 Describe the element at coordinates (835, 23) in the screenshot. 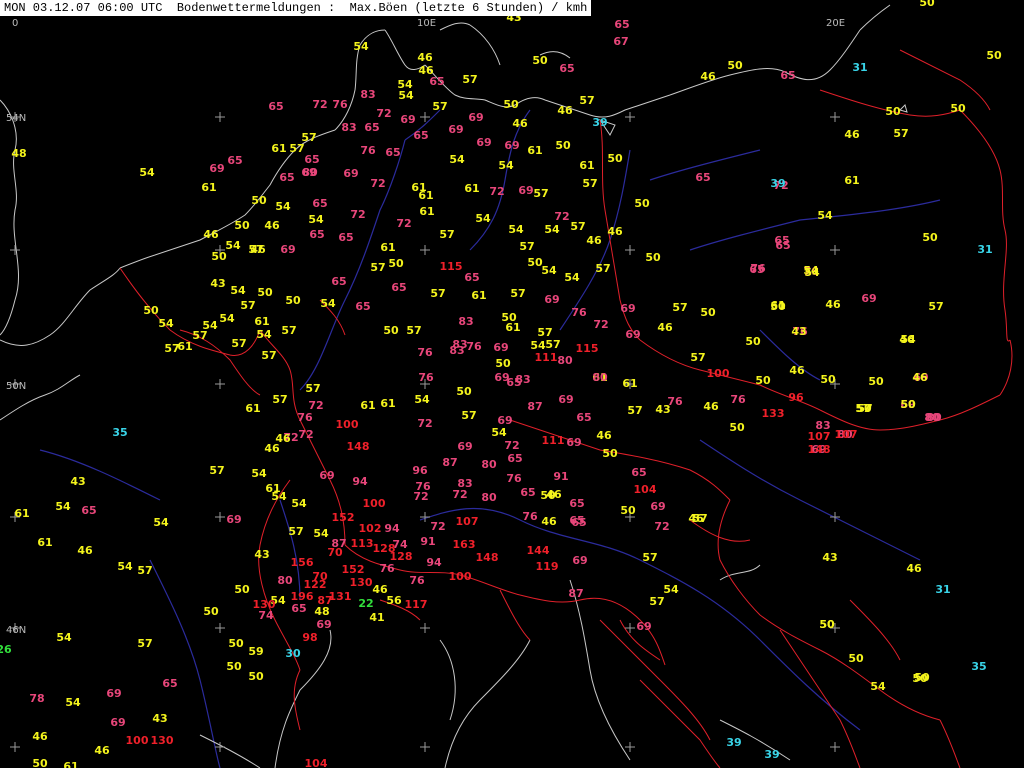

I see `lon-label-20e: 20E` at that location.